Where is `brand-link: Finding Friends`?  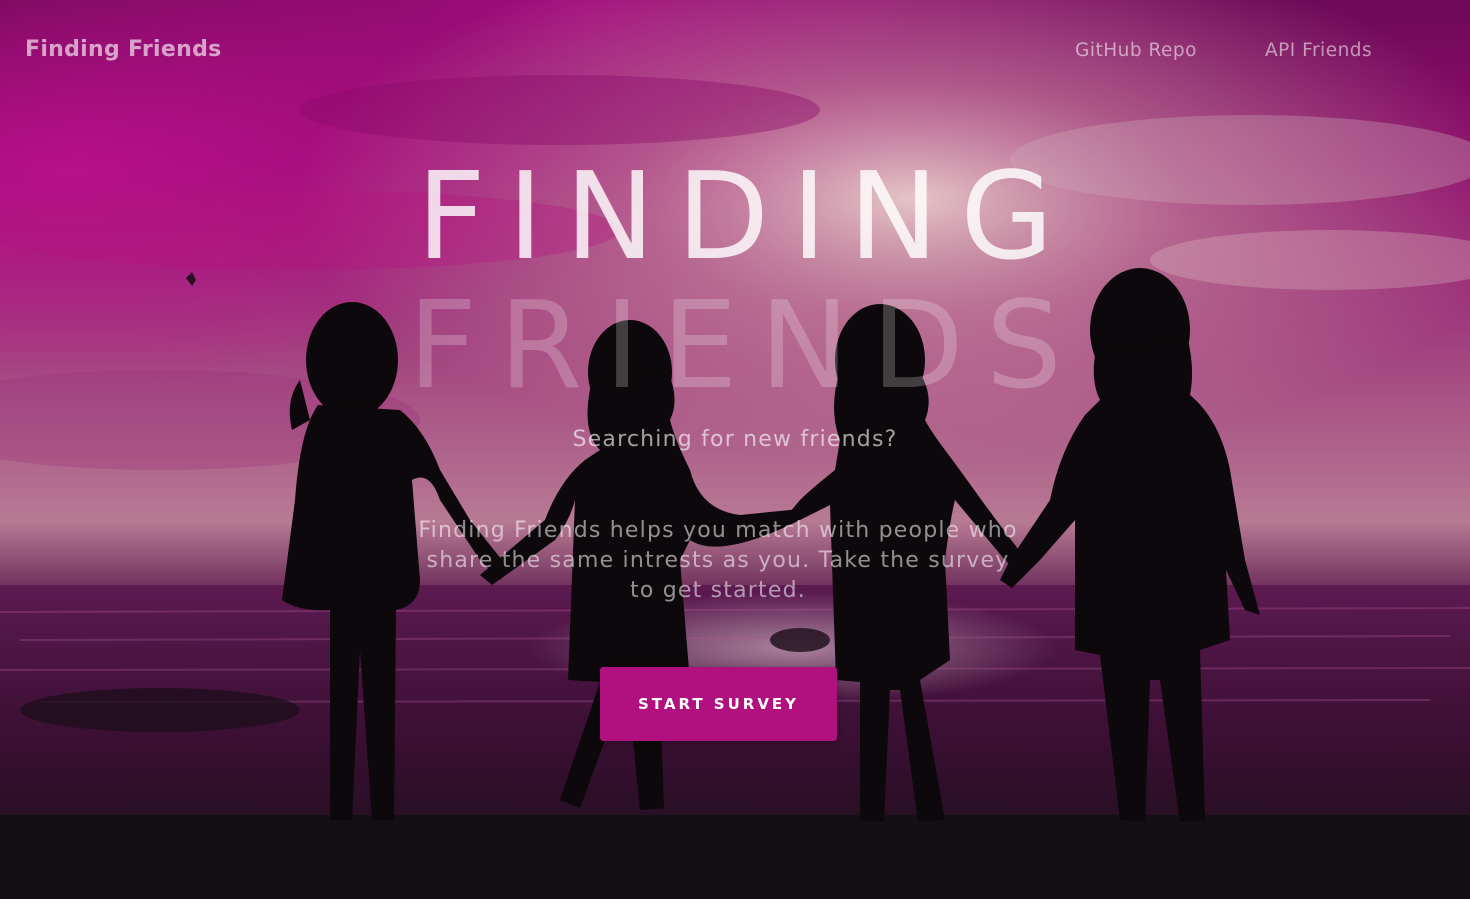 brand-link: Finding Friends is located at coordinates (123, 49).